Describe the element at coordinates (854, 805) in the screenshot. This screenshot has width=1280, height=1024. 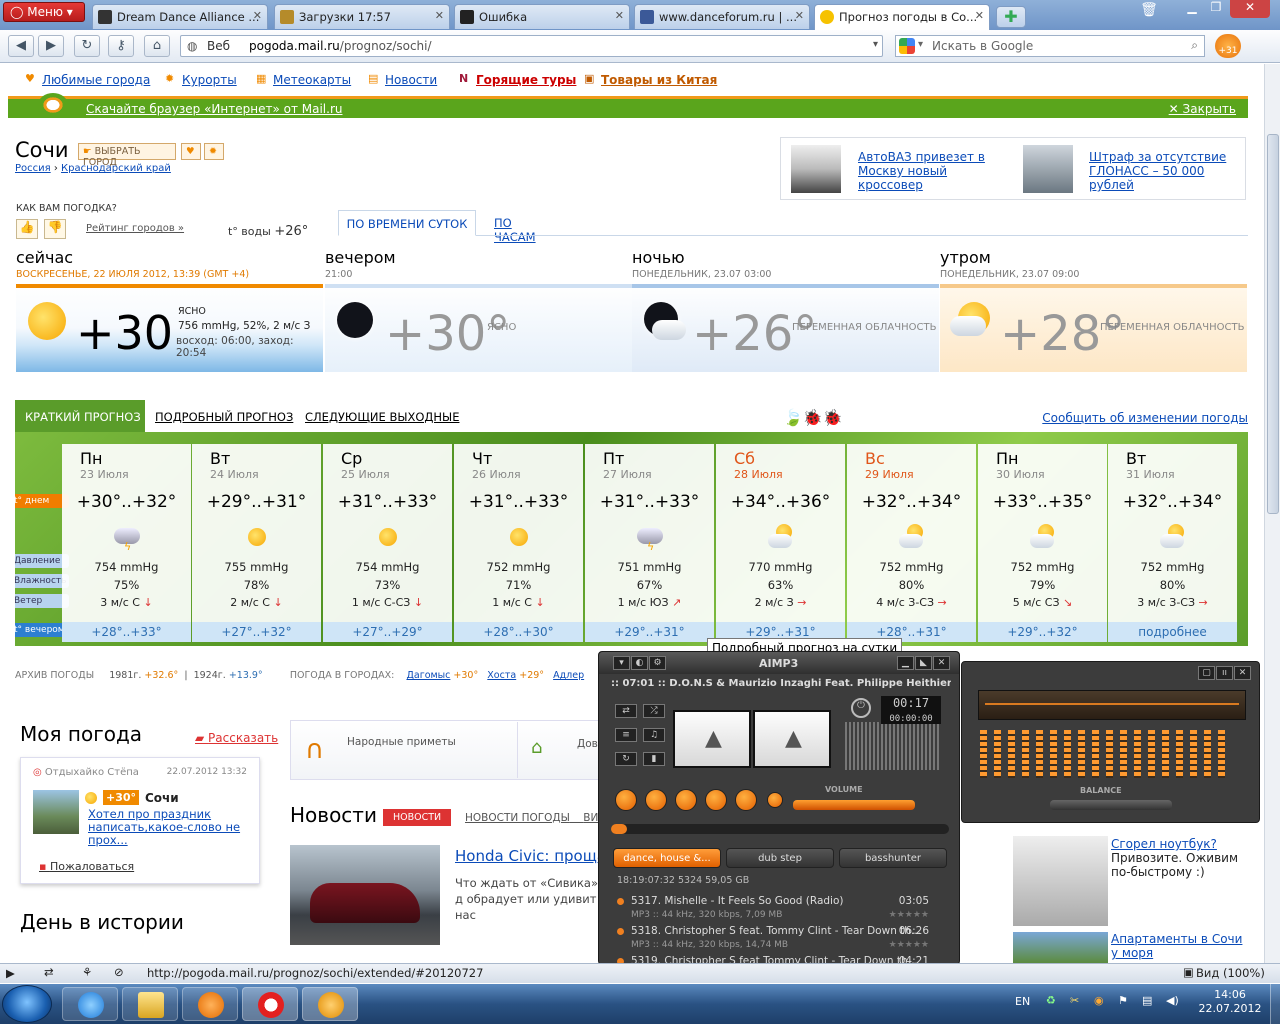
I see `volume-slider` at that location.